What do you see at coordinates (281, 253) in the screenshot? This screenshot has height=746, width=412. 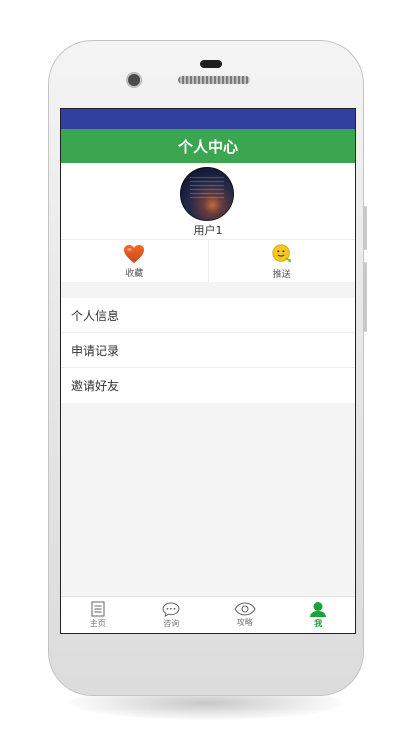 I see `smiley-icon` at bounding box center [281, 253].